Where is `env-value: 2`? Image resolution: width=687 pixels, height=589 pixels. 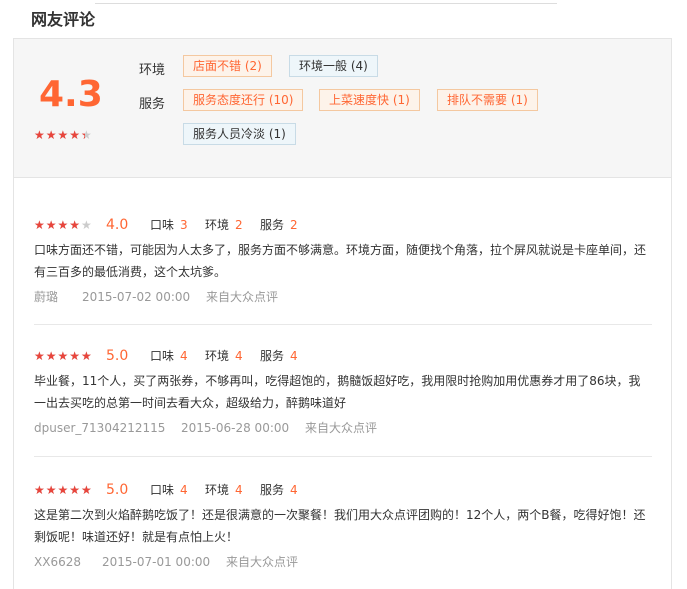 env-value: 2 is located at coordinates (239, 225).